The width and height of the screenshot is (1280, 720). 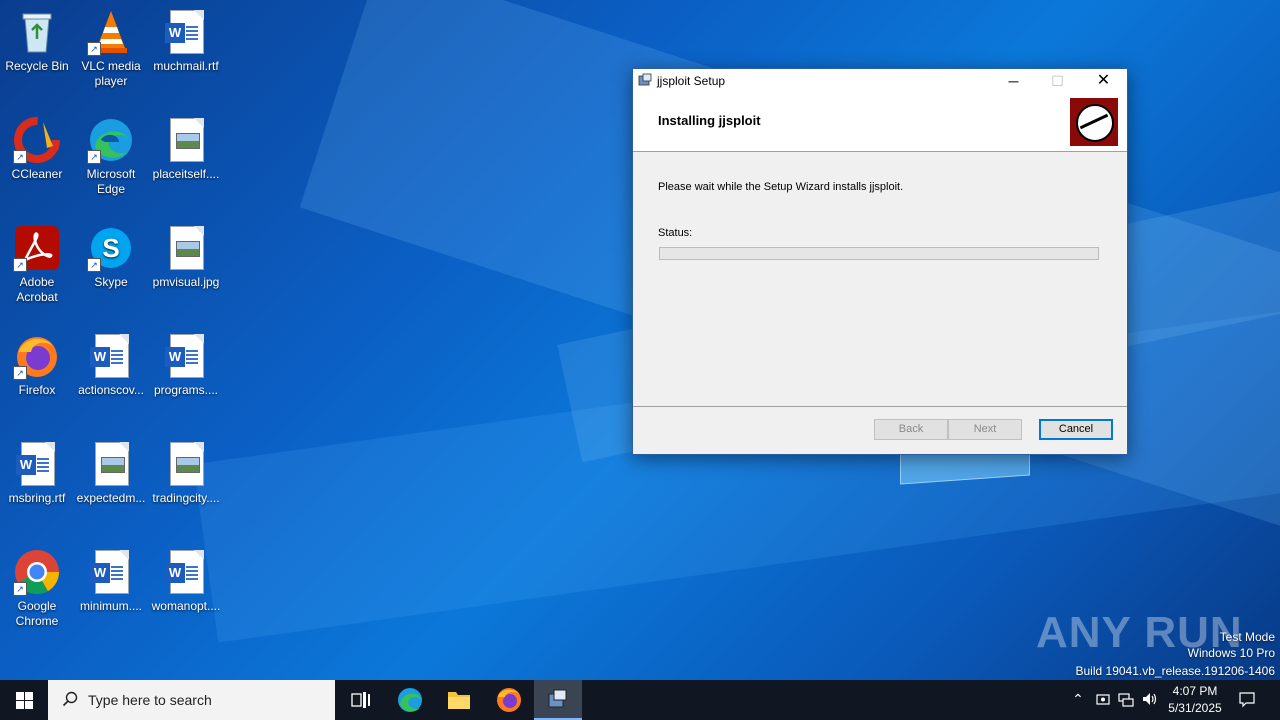 What do you see at coordinates (880, 81) in the screenshot?
I see `window-titlebar: jjsploit Setup ─ ☐ ✕` at bounding box center [880, 81].